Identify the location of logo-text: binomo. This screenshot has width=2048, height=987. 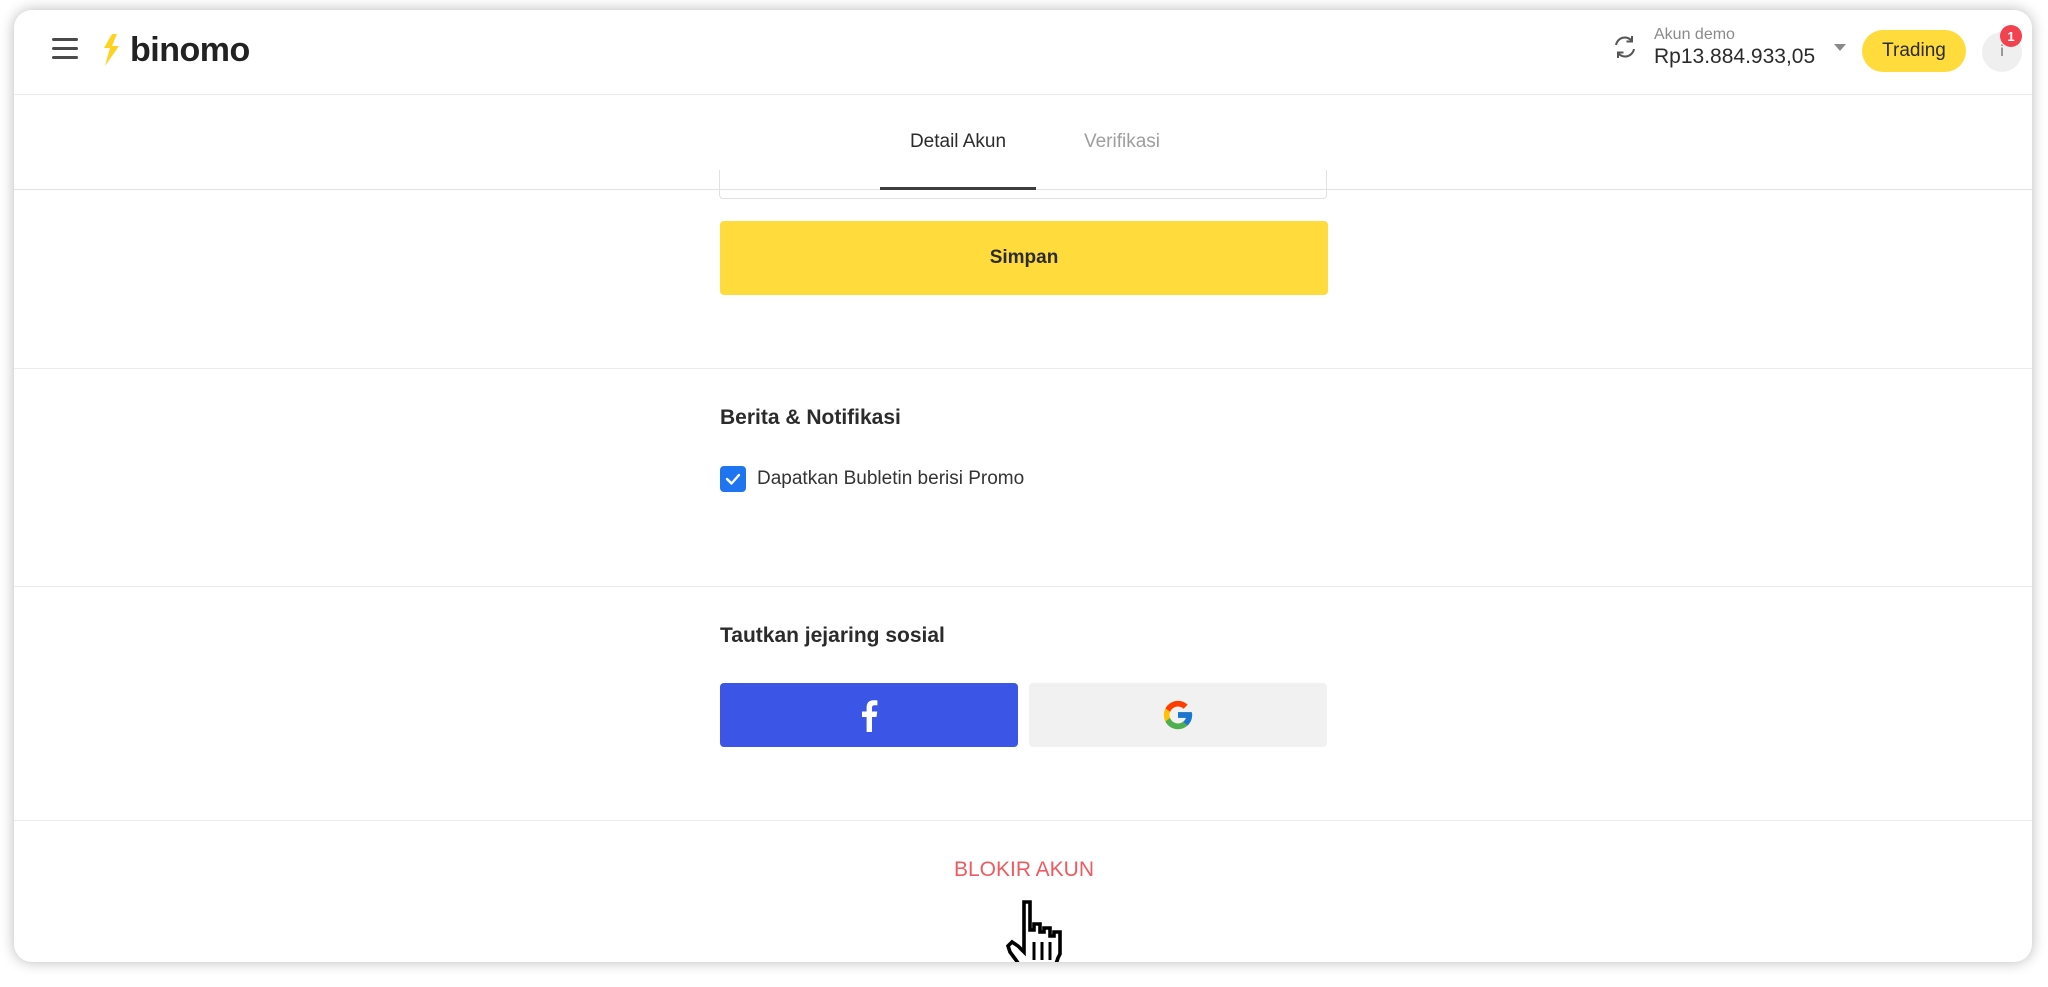
(190, 49).